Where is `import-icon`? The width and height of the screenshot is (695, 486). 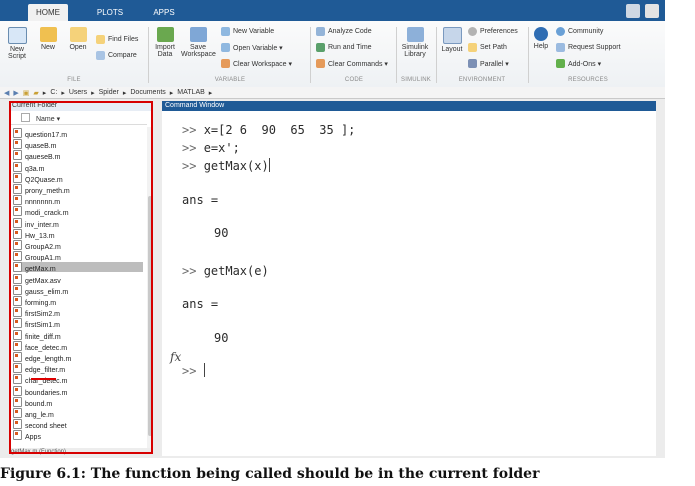 import-icon is located at coordinates (165, 34).